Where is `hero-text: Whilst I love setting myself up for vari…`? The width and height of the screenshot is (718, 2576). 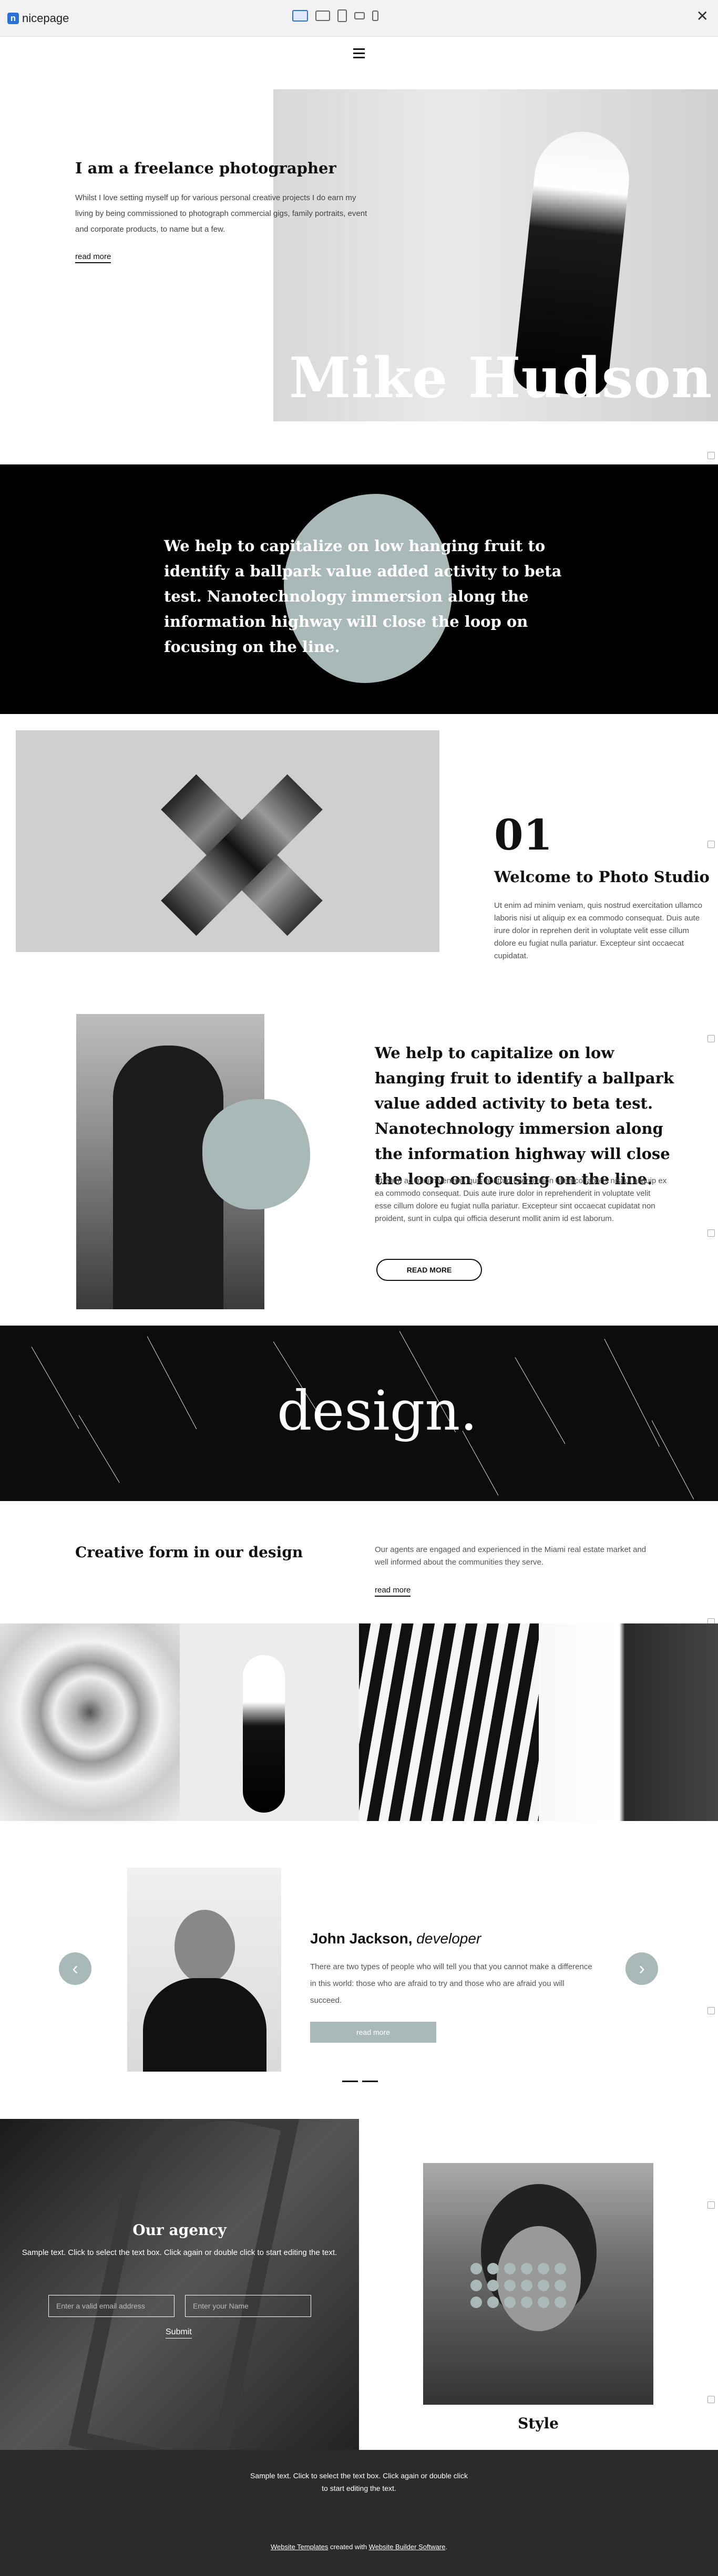
hero-text: Whilst I love setting myself up for vari… is located at coordinates (221, 213).